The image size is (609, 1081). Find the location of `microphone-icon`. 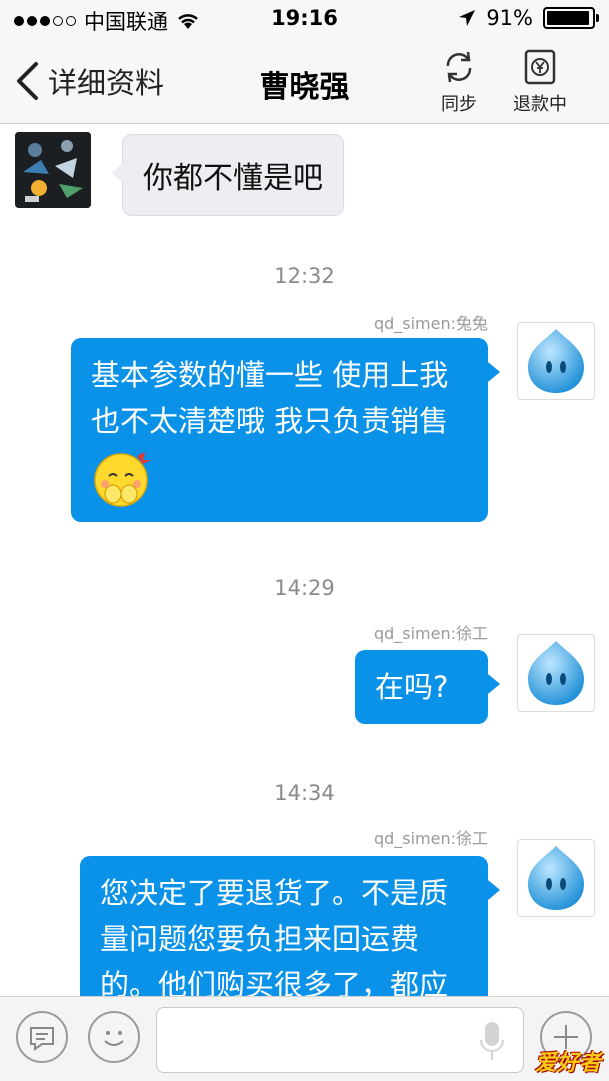

microphone-icon is located at coordinates (492, 1041).